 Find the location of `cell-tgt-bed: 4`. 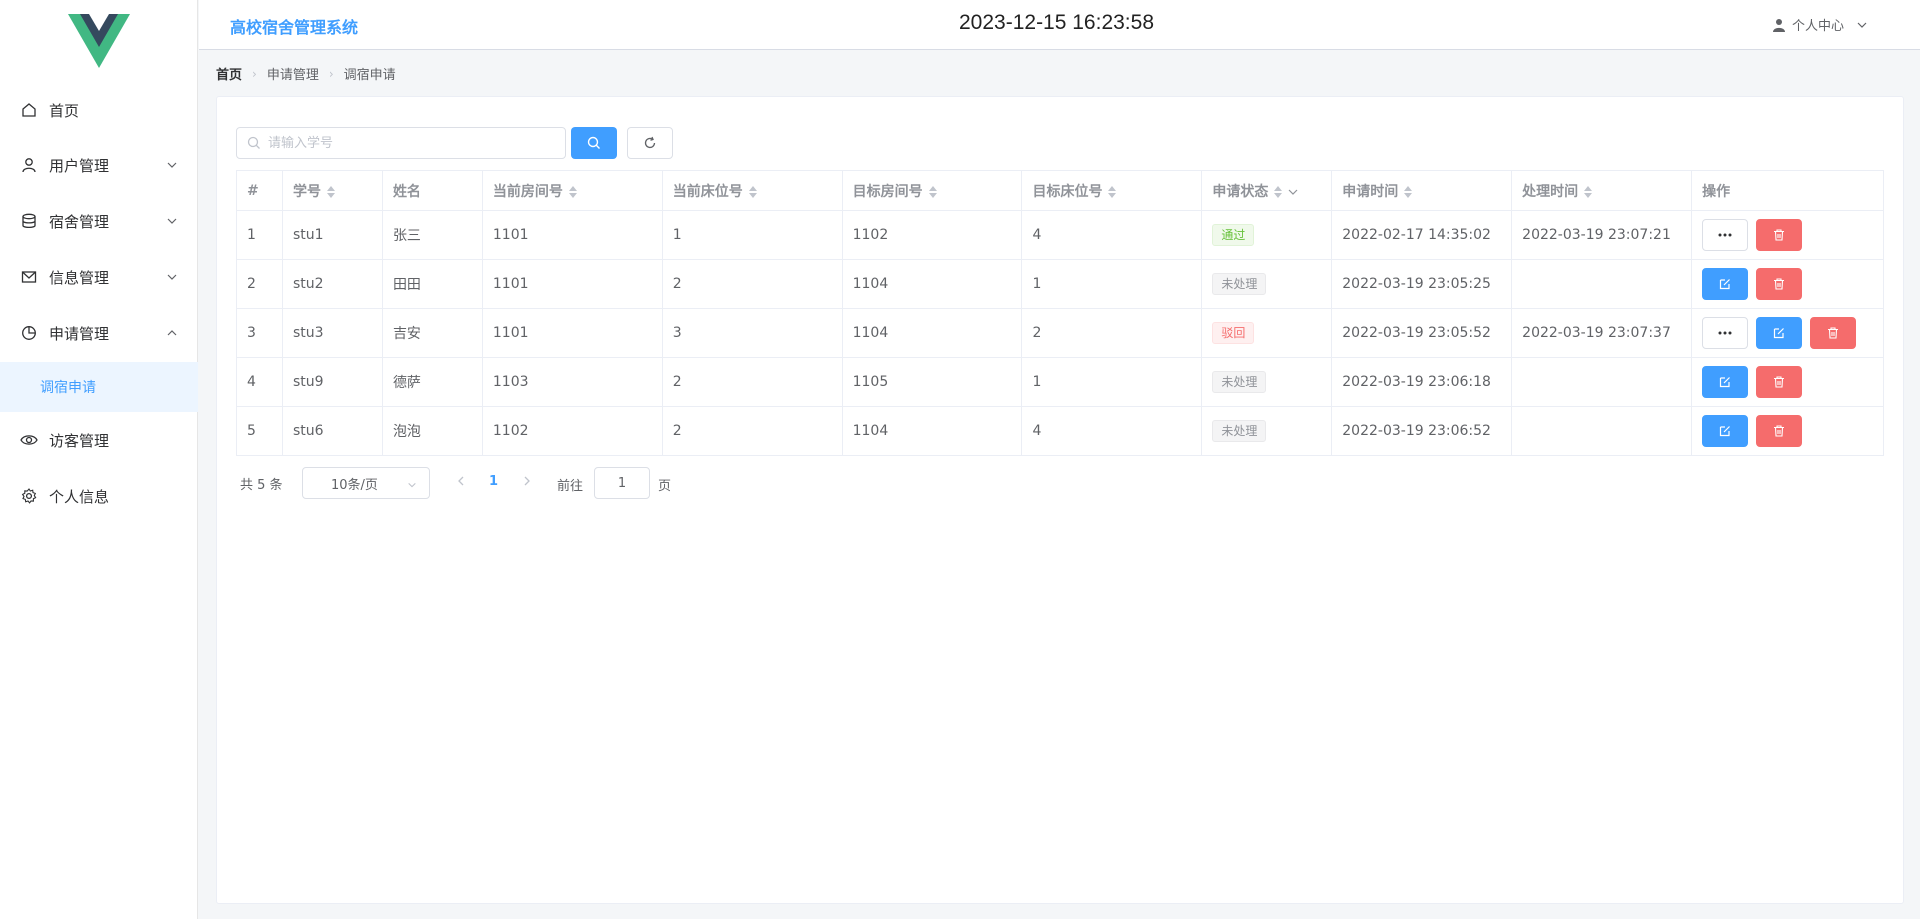

cell-tgt-bed: 4 is located at coordinates (1112, 431).